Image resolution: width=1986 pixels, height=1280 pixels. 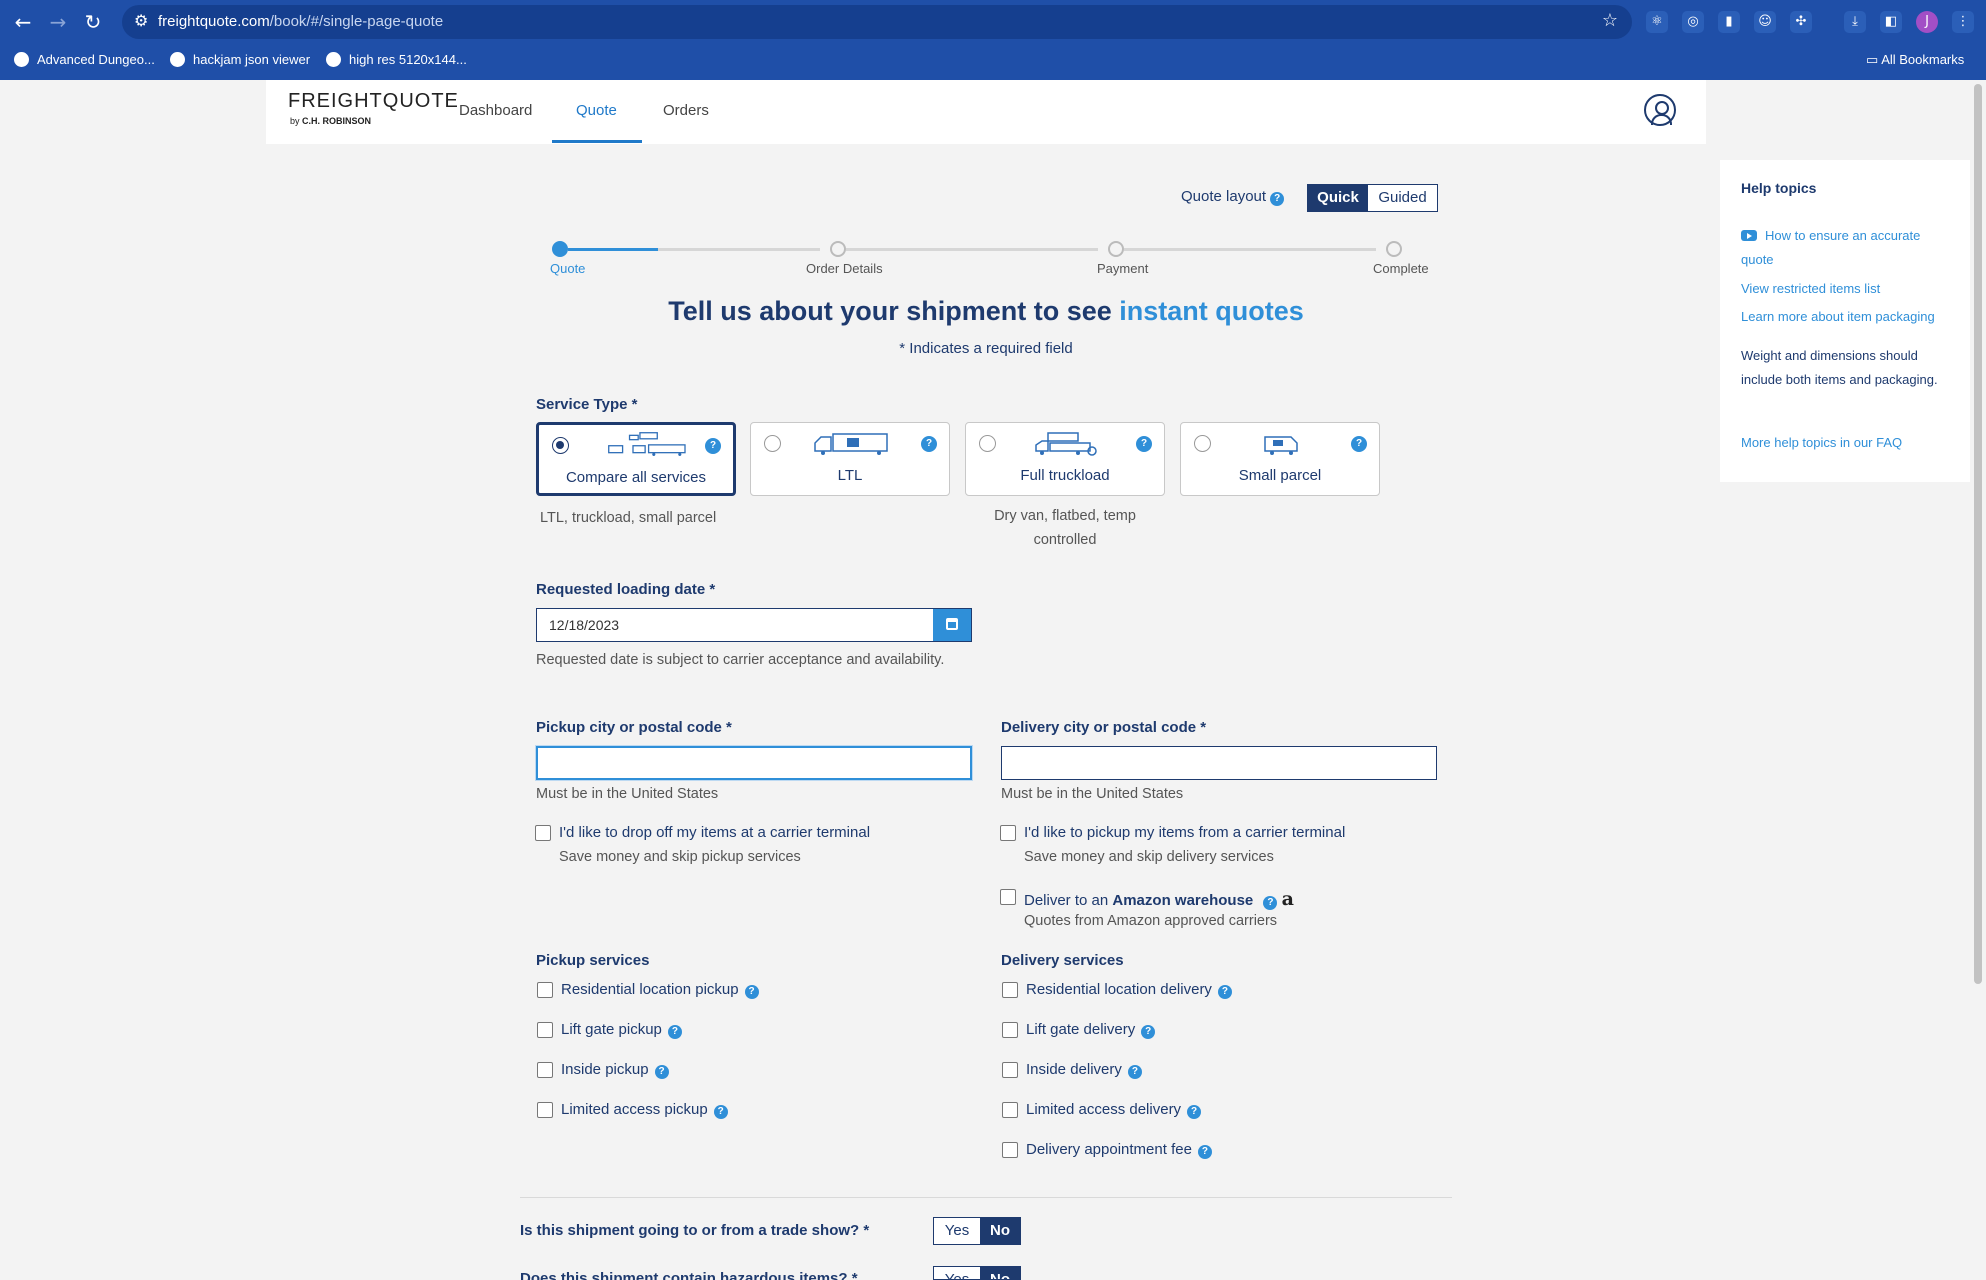 What do you see at coordinates (1927, 22) in the screenshot?
I see `profile-avatar: J` at bounding box center [1927, 22].